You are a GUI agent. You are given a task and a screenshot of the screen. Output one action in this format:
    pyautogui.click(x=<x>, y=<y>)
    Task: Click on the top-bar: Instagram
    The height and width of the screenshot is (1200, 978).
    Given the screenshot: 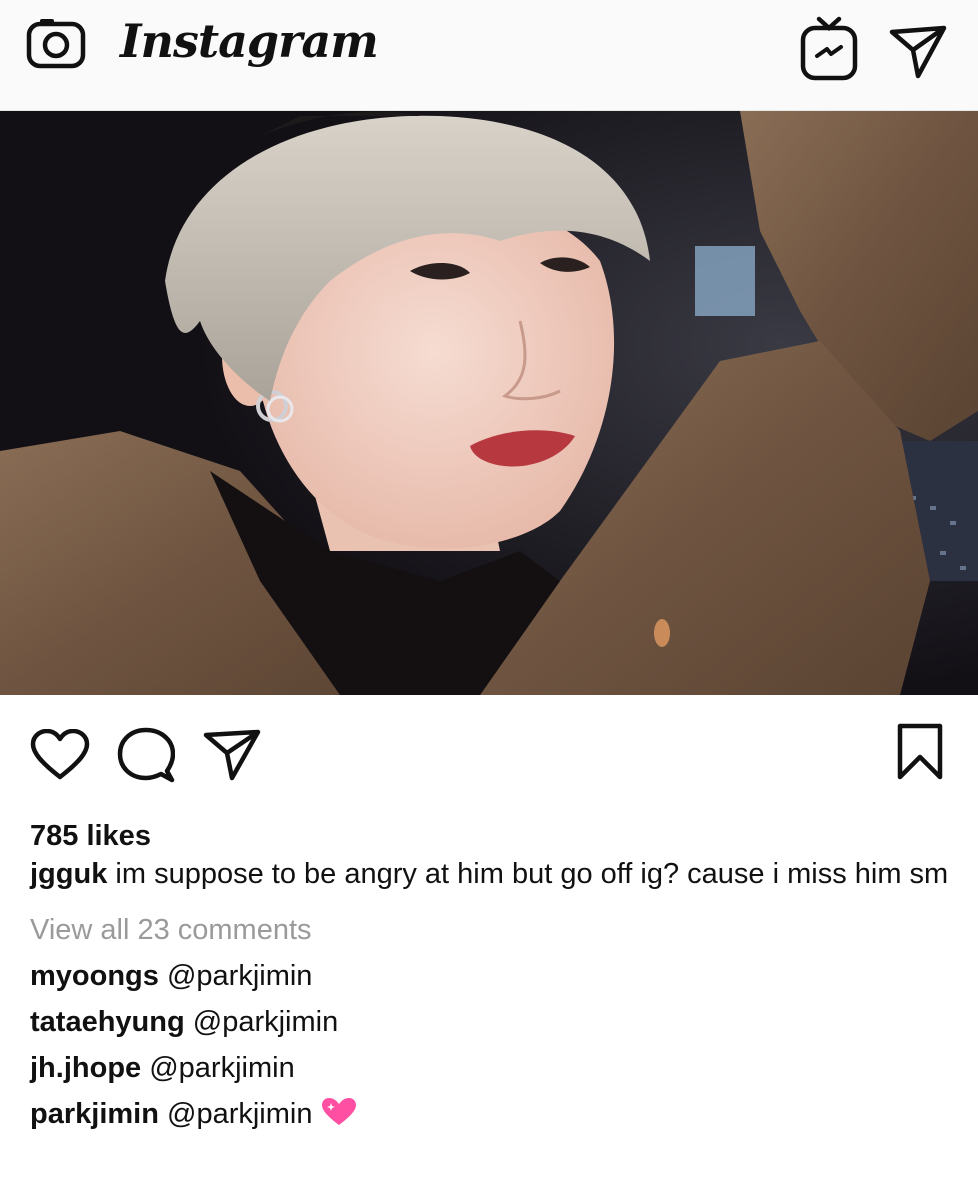 What is the action you would take?
    pyautogui.click(x=489, y=55)
    